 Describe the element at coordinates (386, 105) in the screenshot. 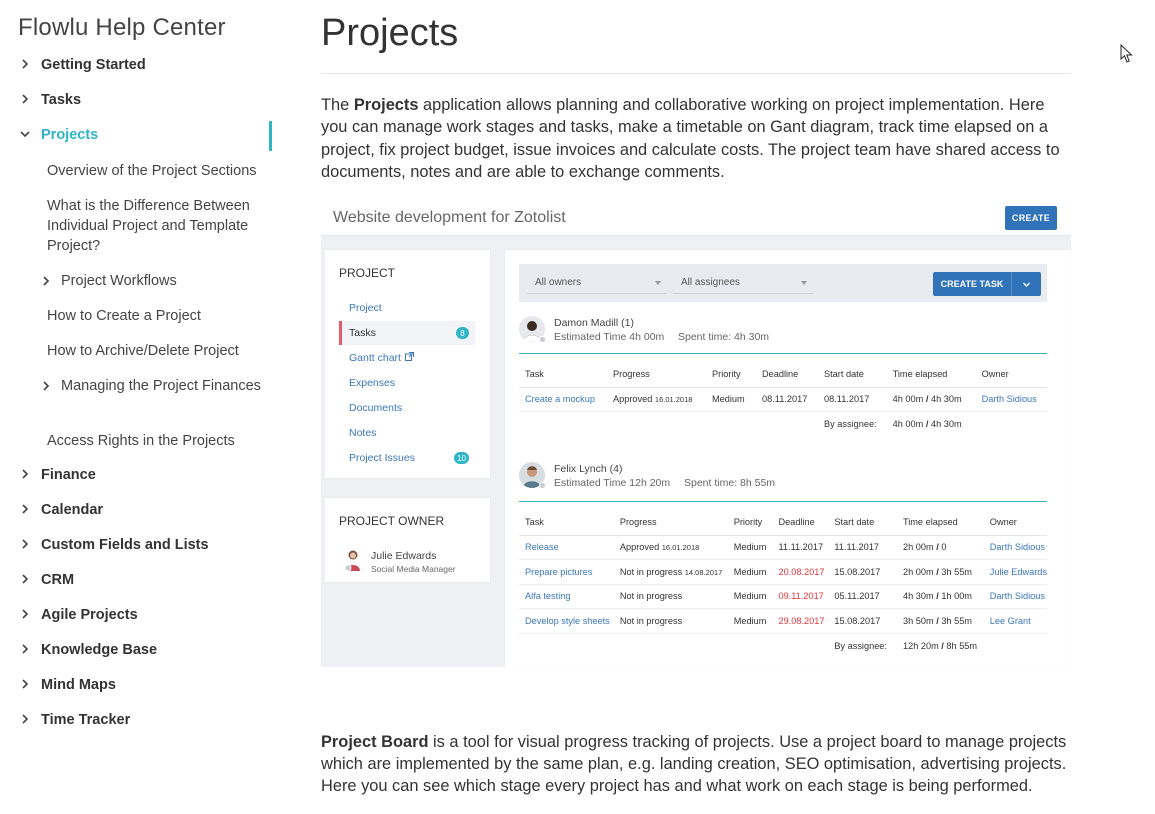

I see `intro-text-bold: Projects` at that location.